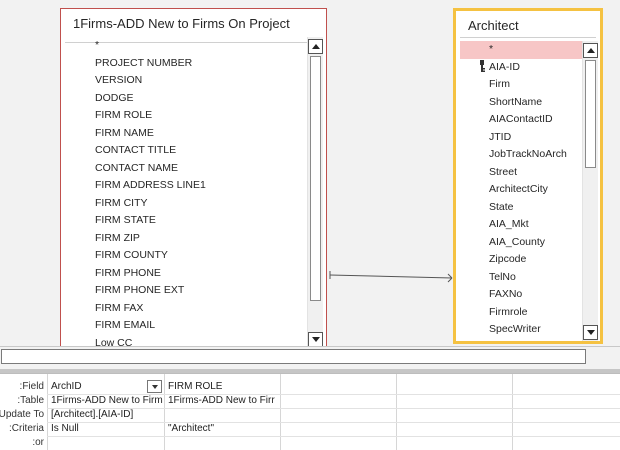 This screenshot has width=620, height=450. What do you see at coordinates (201, 239) in the screenshot?
I see `field-item: FIRM ZIP` at bounding box center [201, 239].